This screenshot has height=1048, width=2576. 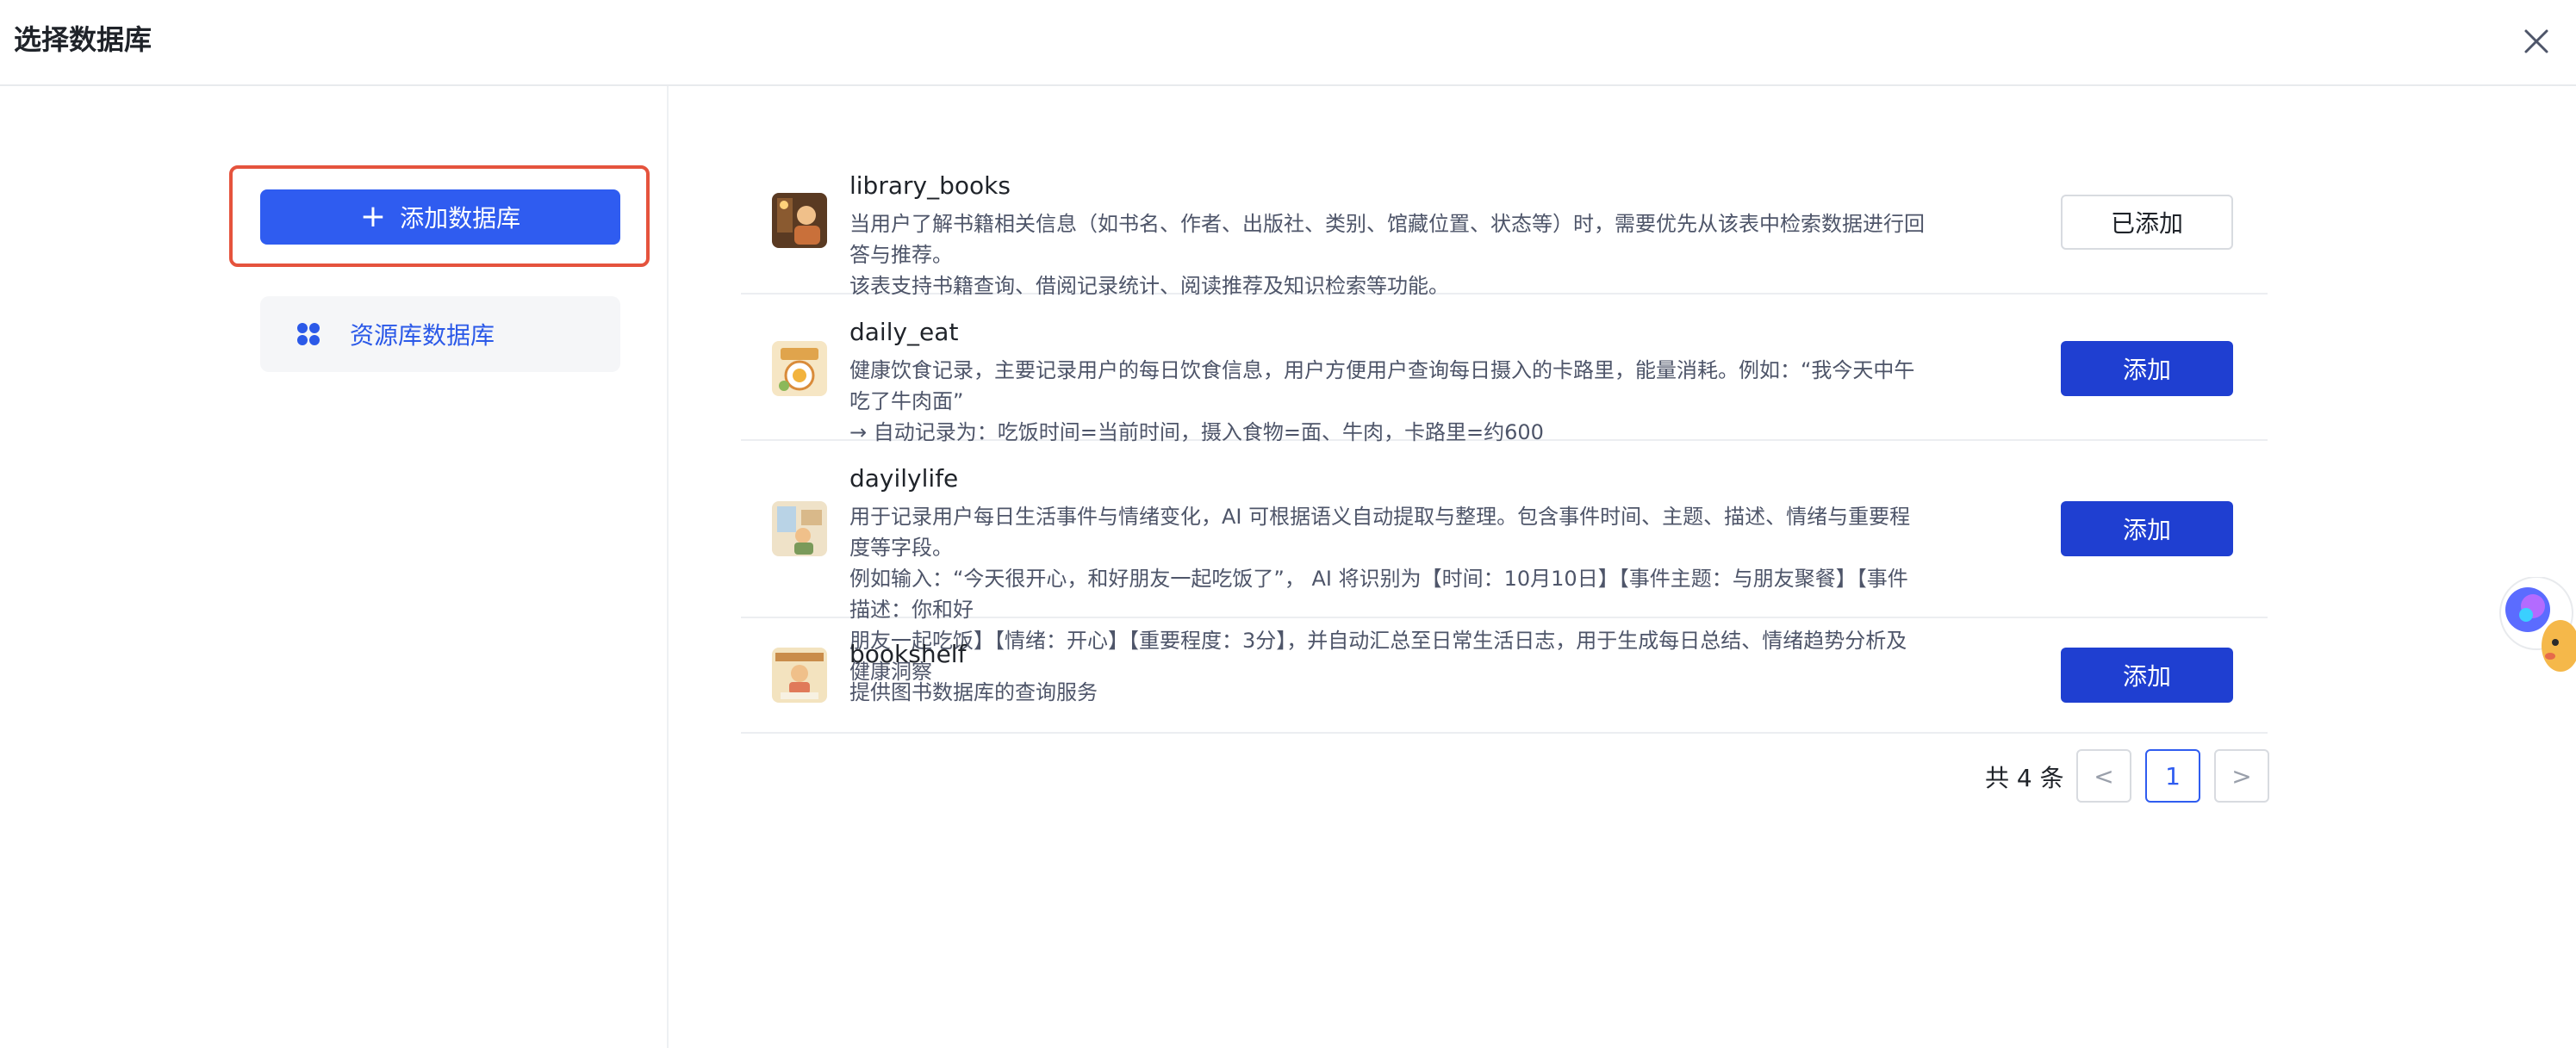 I want to click on close-button, so click(x=2536, y=41).